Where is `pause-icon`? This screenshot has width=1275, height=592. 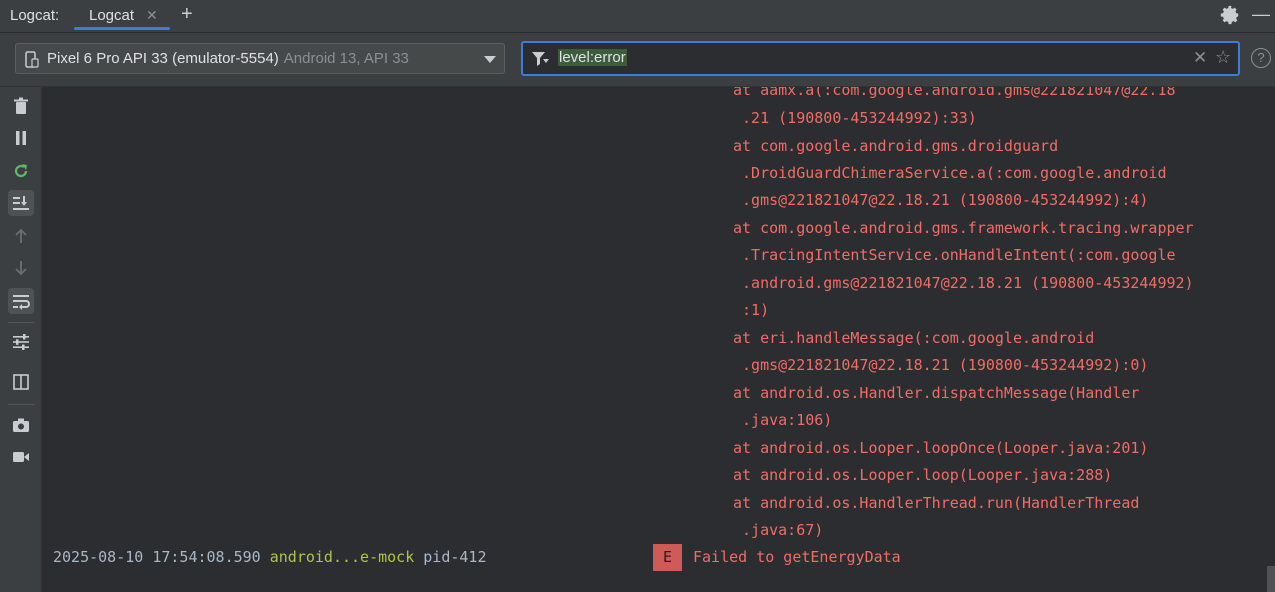 pause-icon is located at coordinates (21, 138).